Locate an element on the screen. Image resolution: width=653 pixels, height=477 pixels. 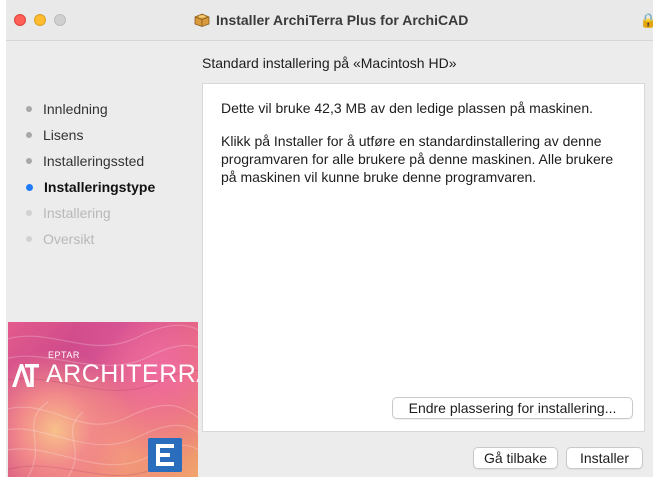
install-button: Installer is located at coordinates (604, 458).